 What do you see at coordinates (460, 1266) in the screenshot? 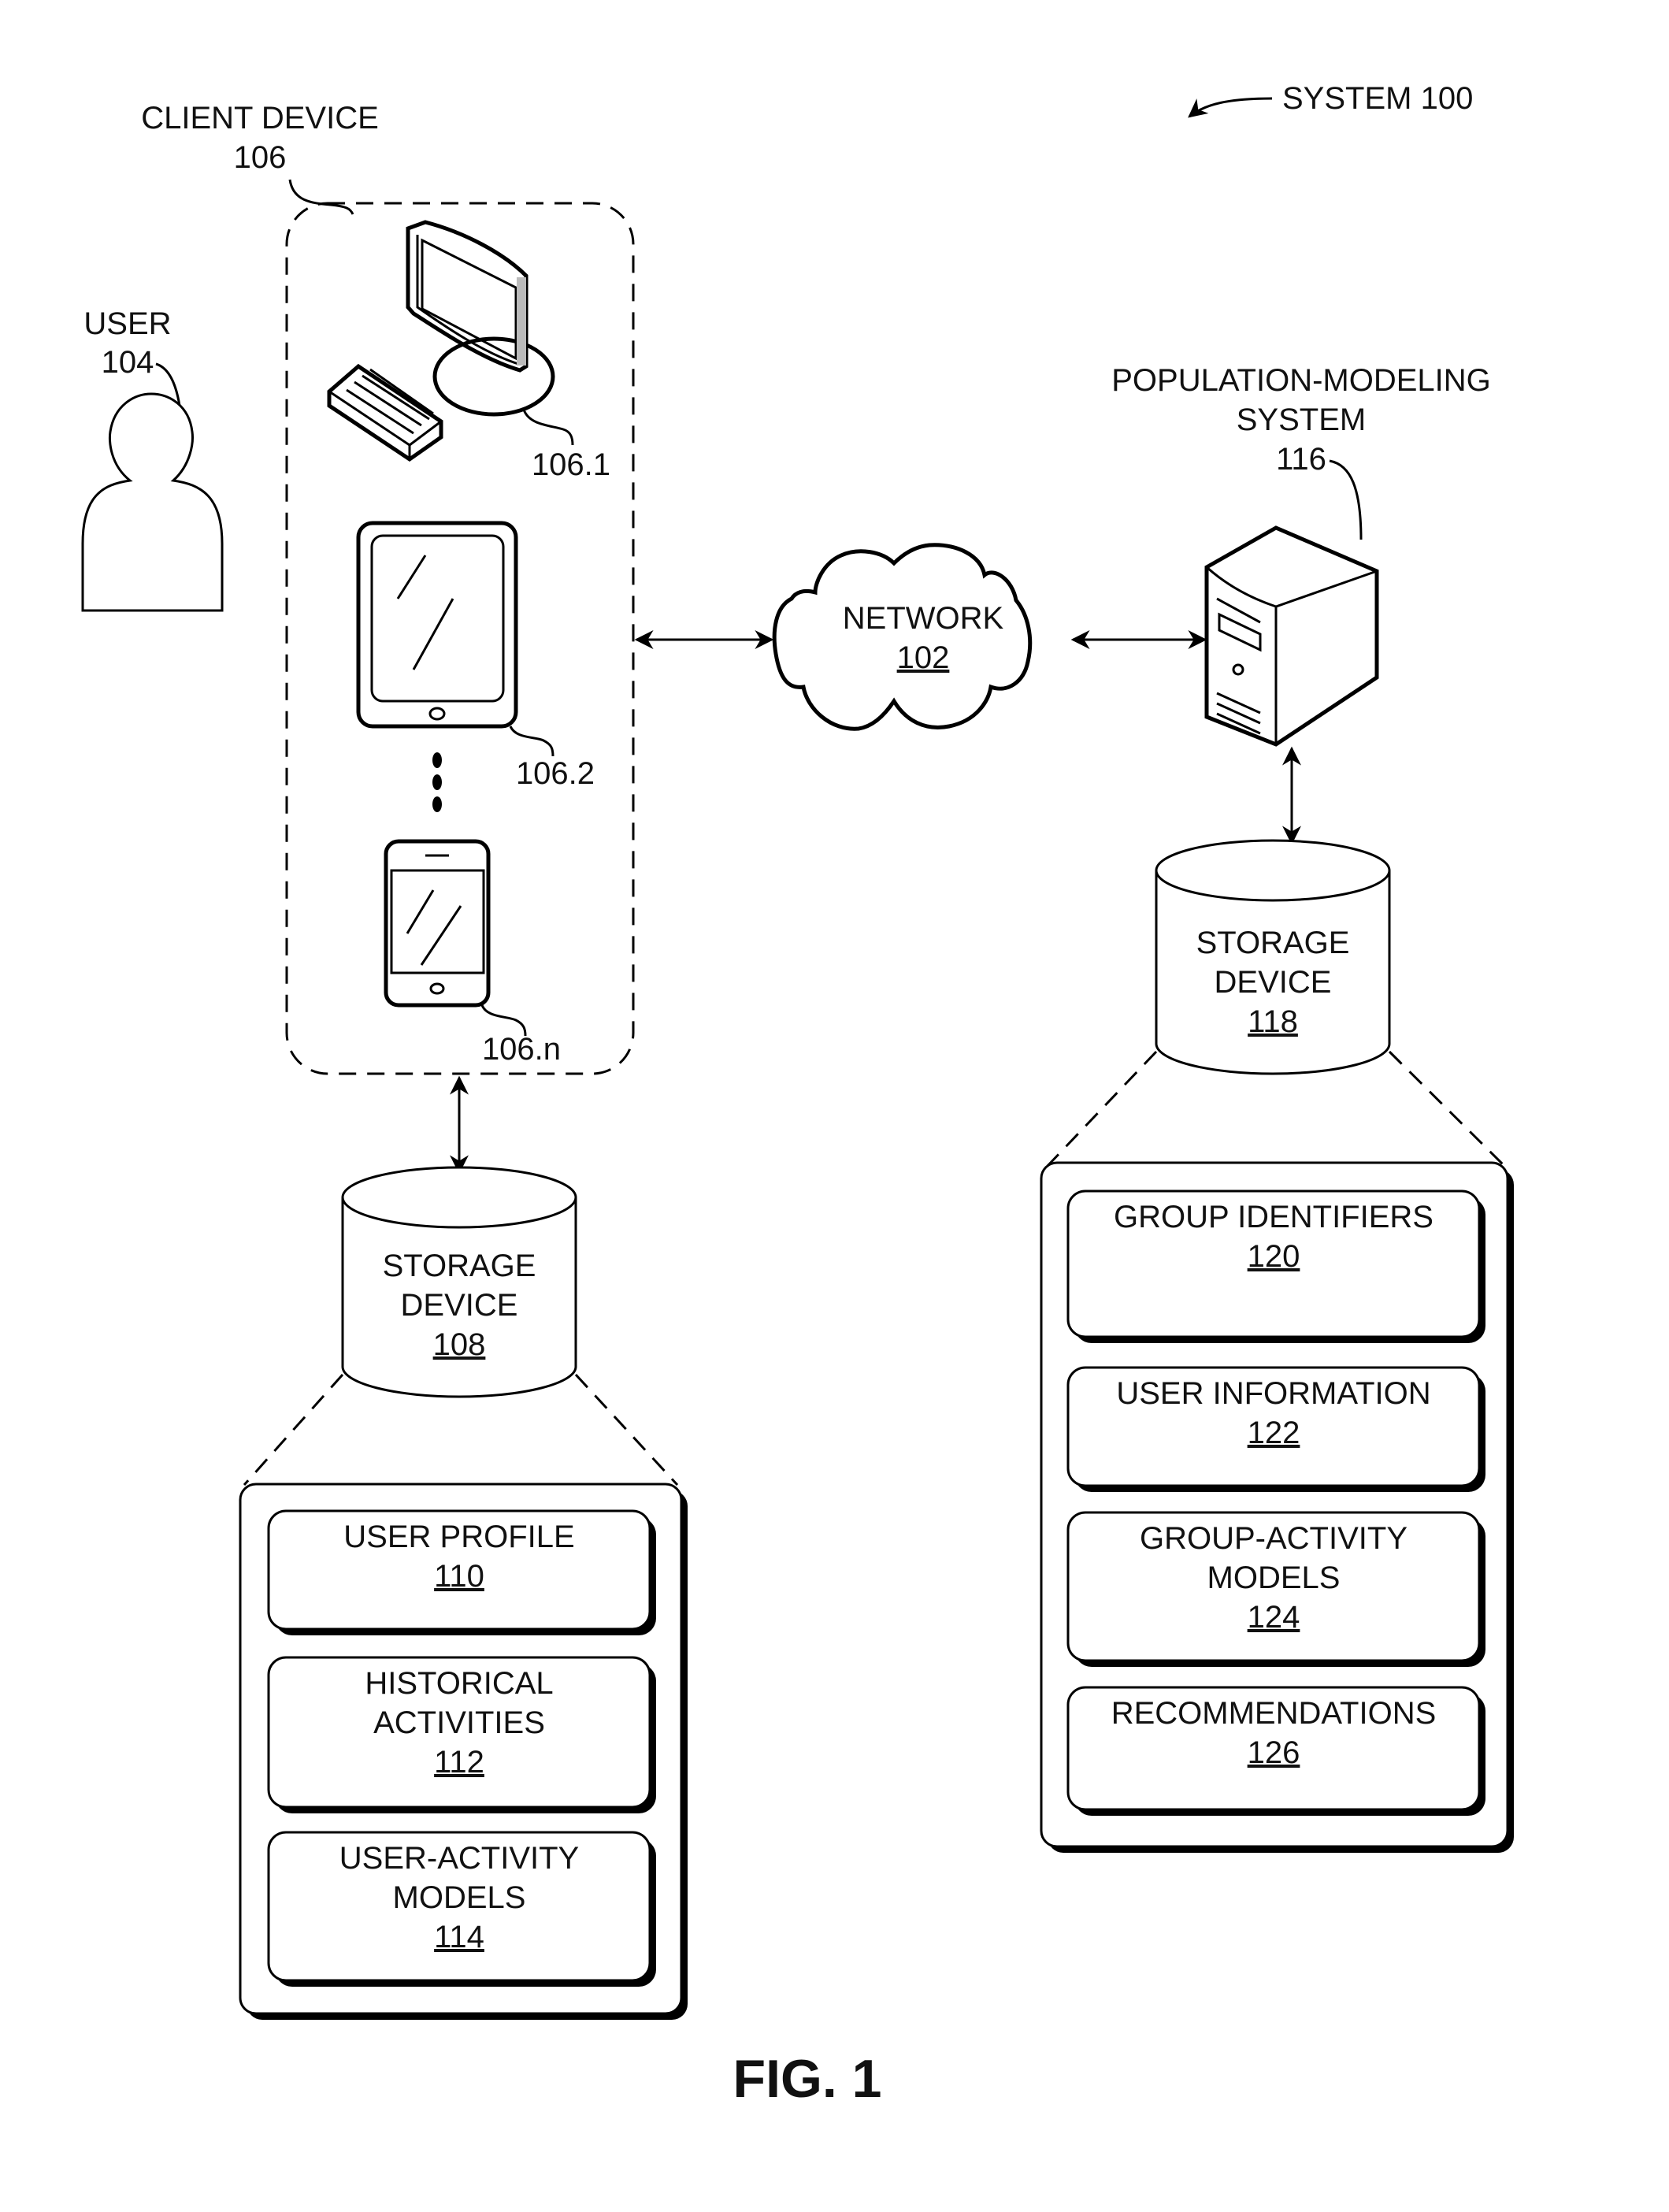
I see `storage-108-label-line1: STORAGE` at bounding box center [460, 1266].